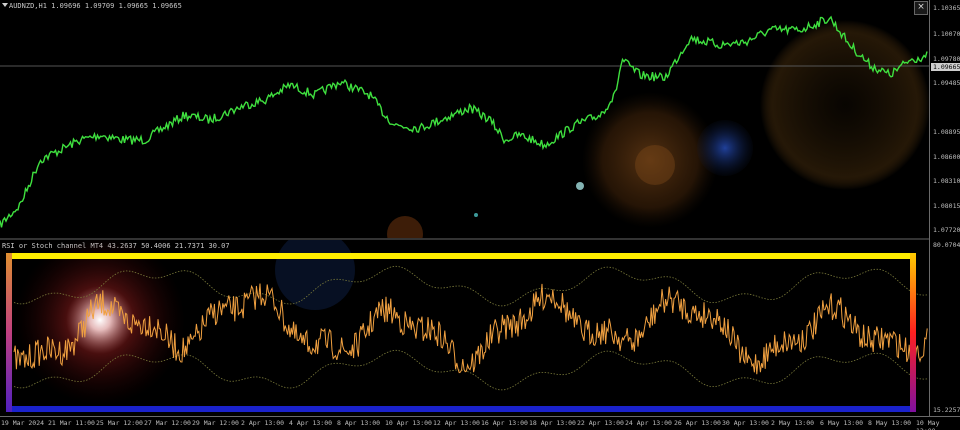 The width and height of the screenshot is (960, 430). What do you see at coordinates (580, 186) in the screenshot?
I see `lens-flare-dot` at bounding box center [580, 186].